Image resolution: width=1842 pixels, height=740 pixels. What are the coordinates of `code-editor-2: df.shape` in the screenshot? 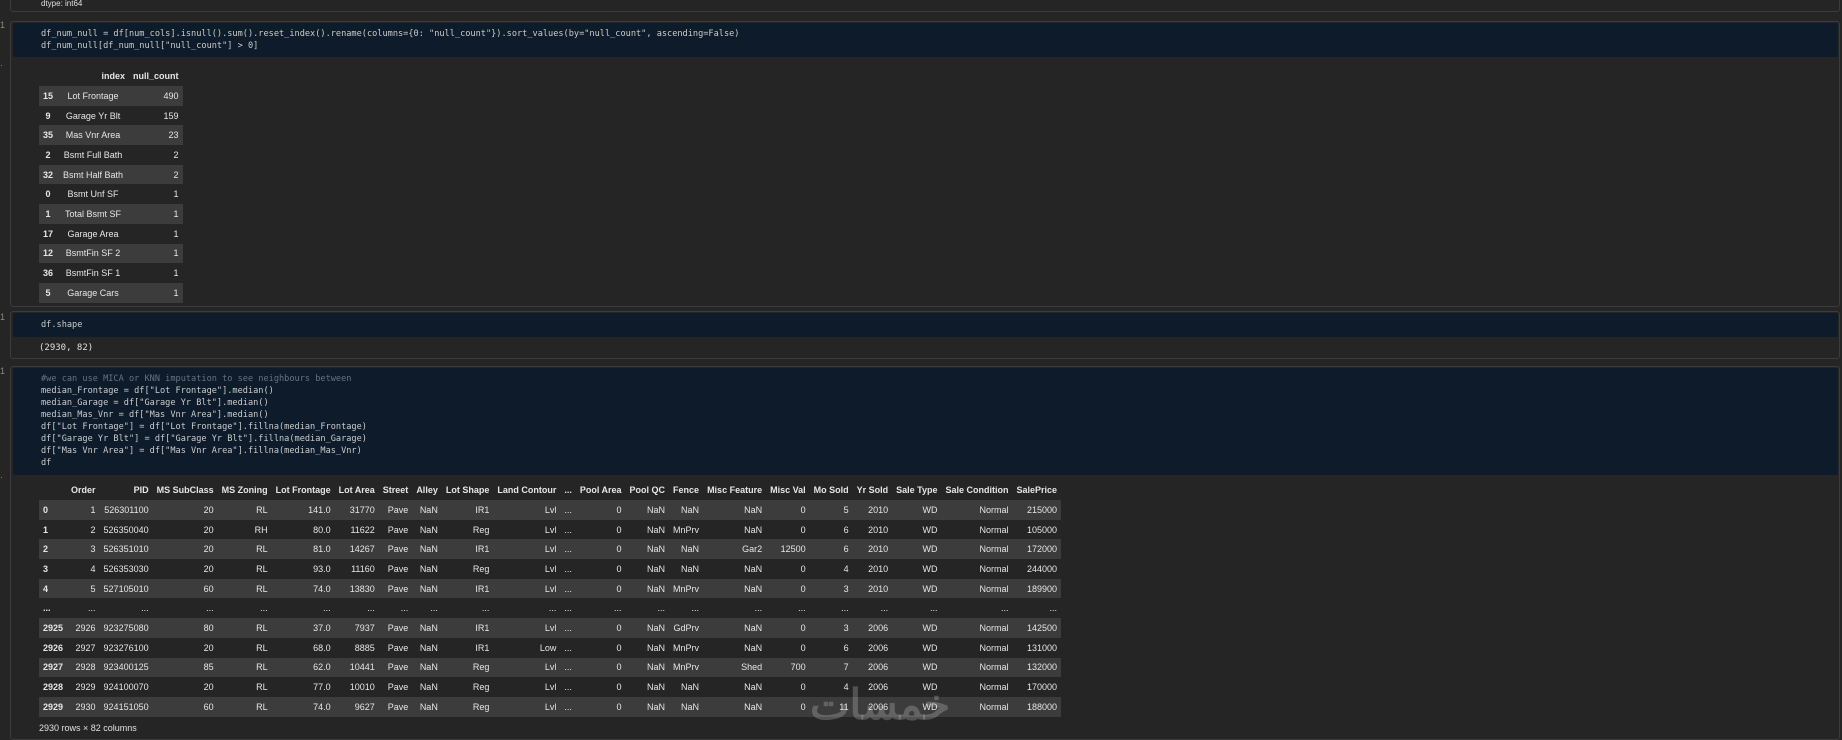 It's located at (925, 325).